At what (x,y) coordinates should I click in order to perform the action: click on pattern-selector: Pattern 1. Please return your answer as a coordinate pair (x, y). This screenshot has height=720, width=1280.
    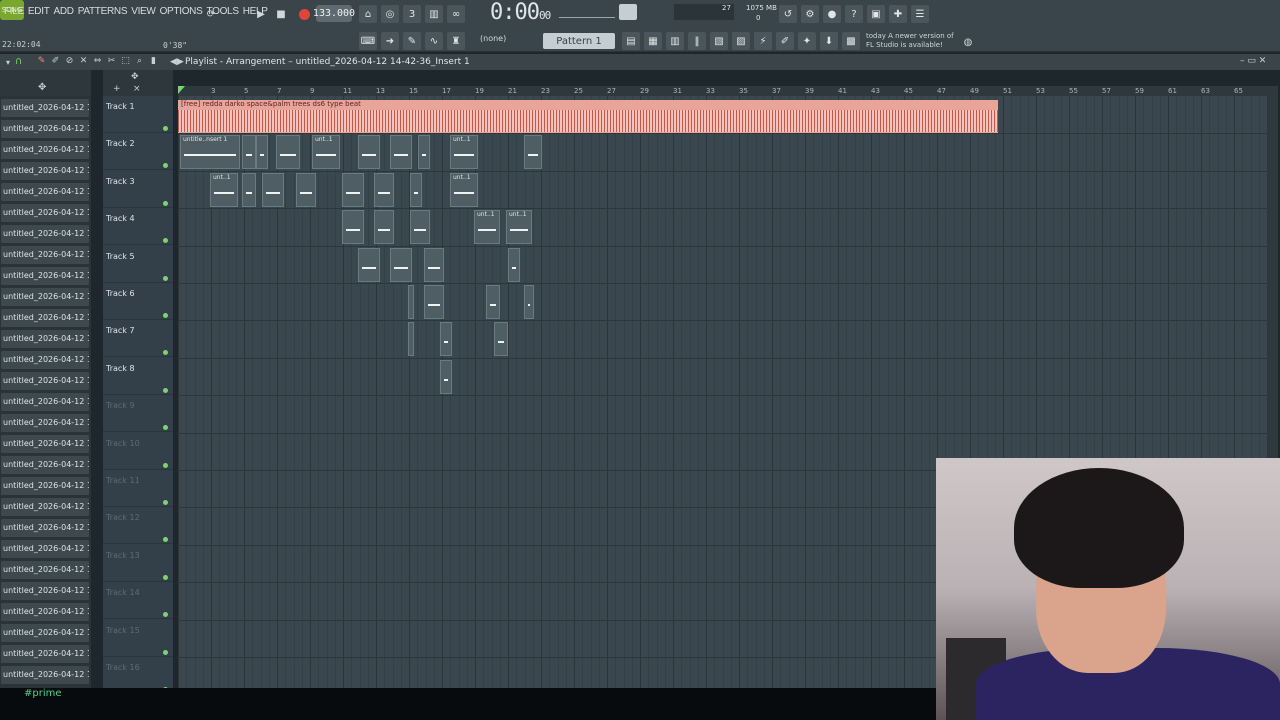
    Looking at the image, I should click on (579, 41).